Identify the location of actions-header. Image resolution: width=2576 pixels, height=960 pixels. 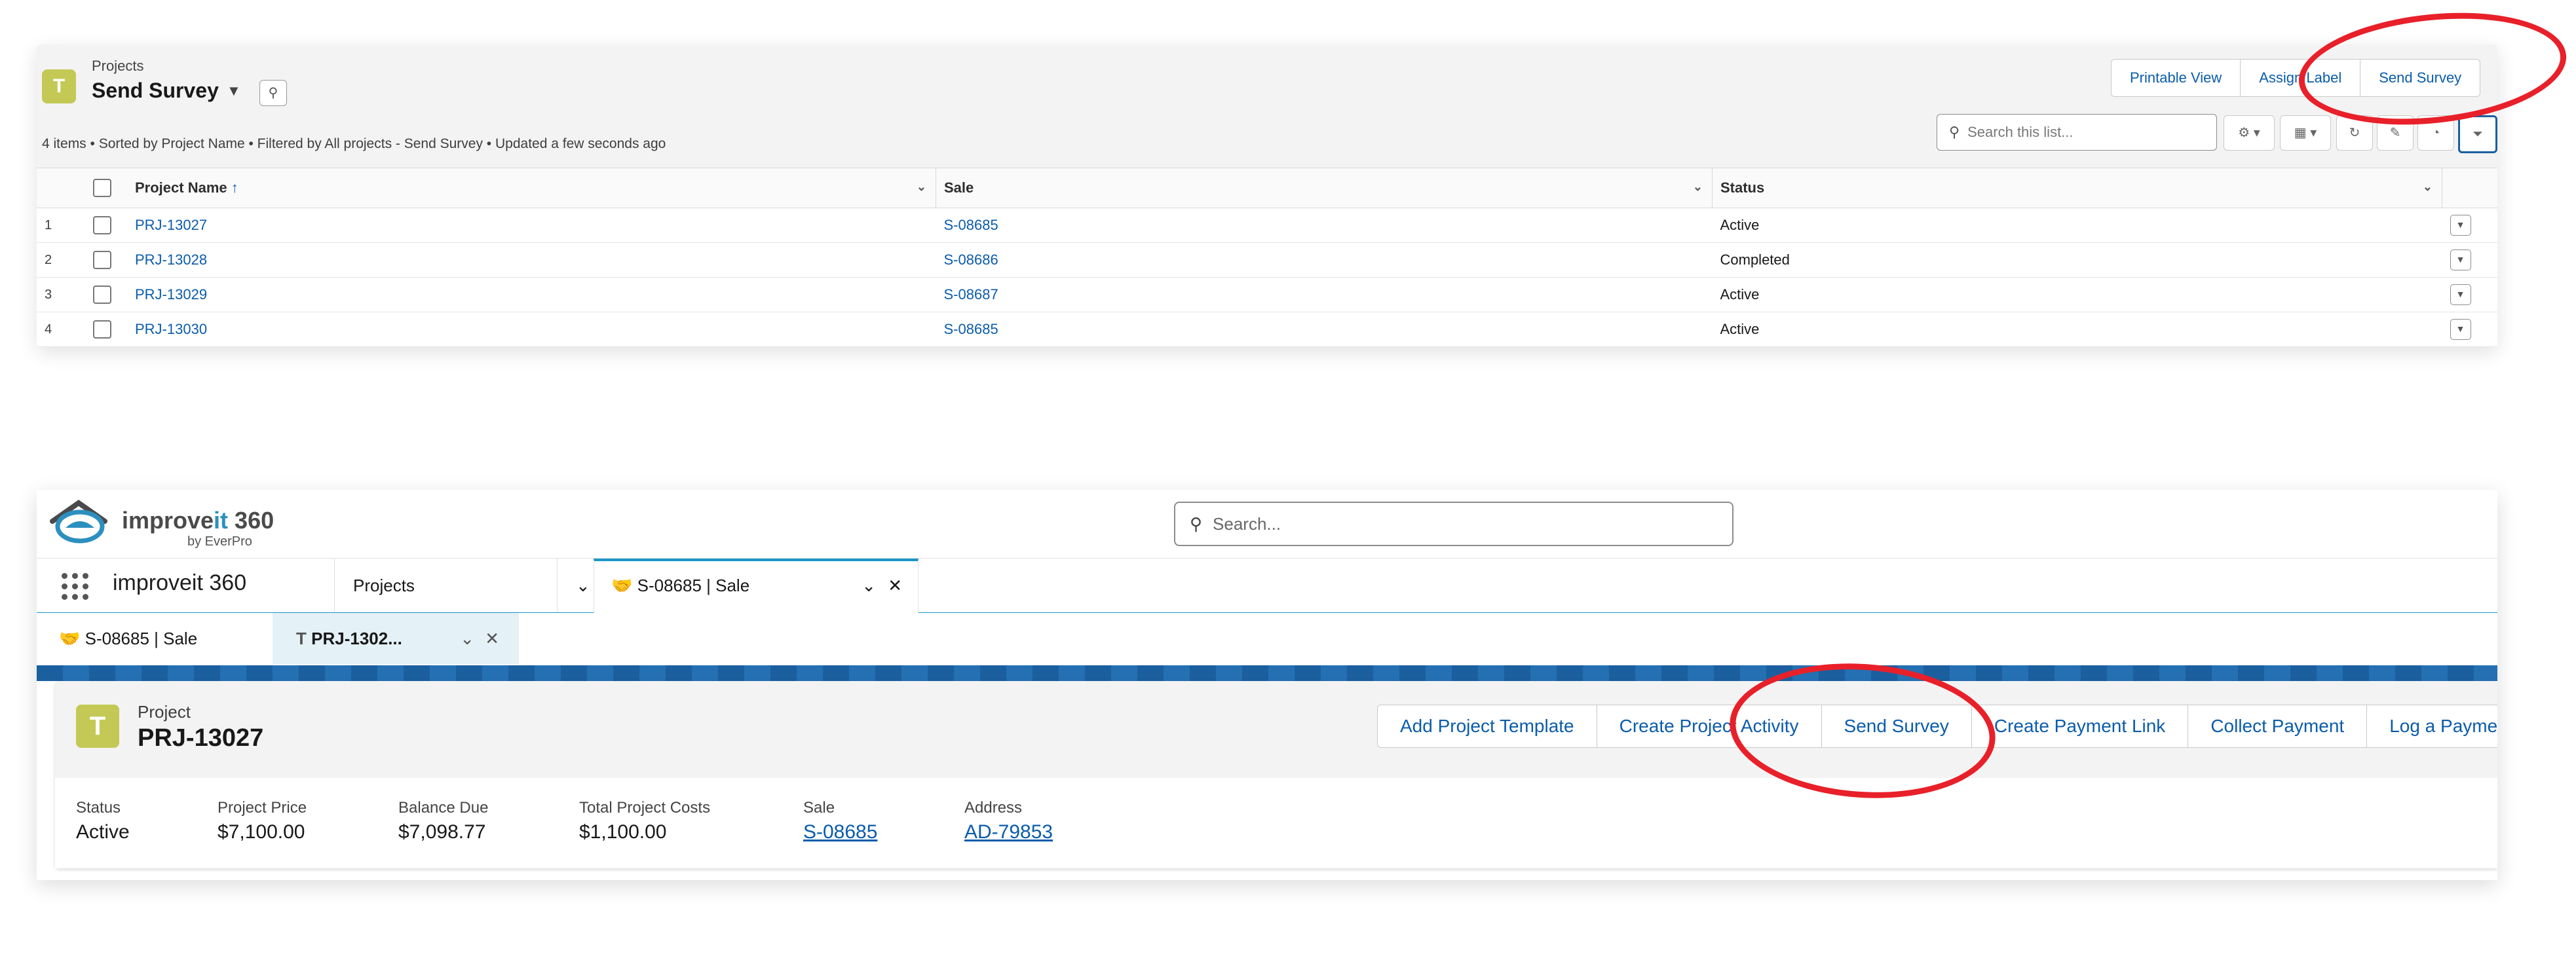
(2469, 188).